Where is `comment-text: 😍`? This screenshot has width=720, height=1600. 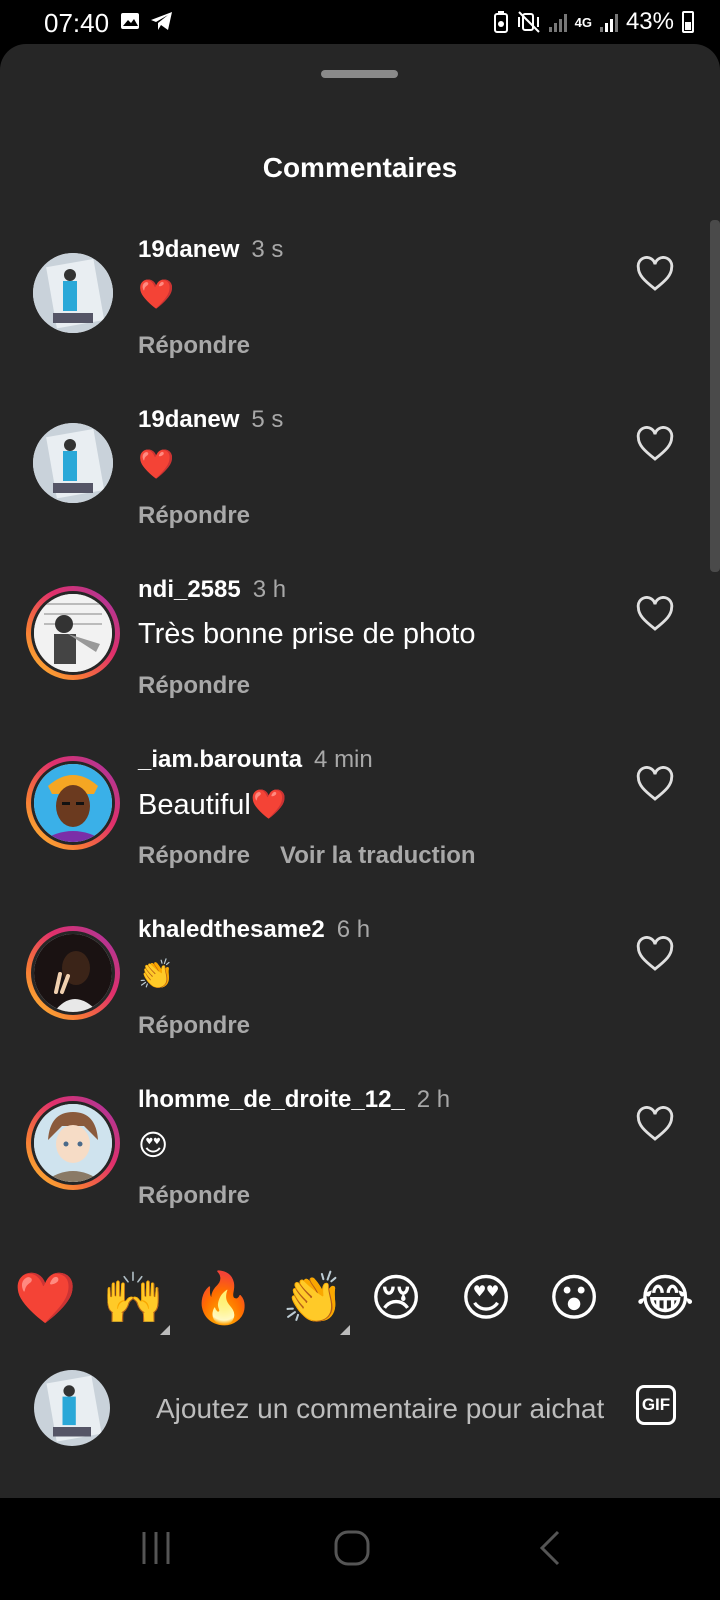 comment-text: 😍 is located at coordinates (153, 1146).